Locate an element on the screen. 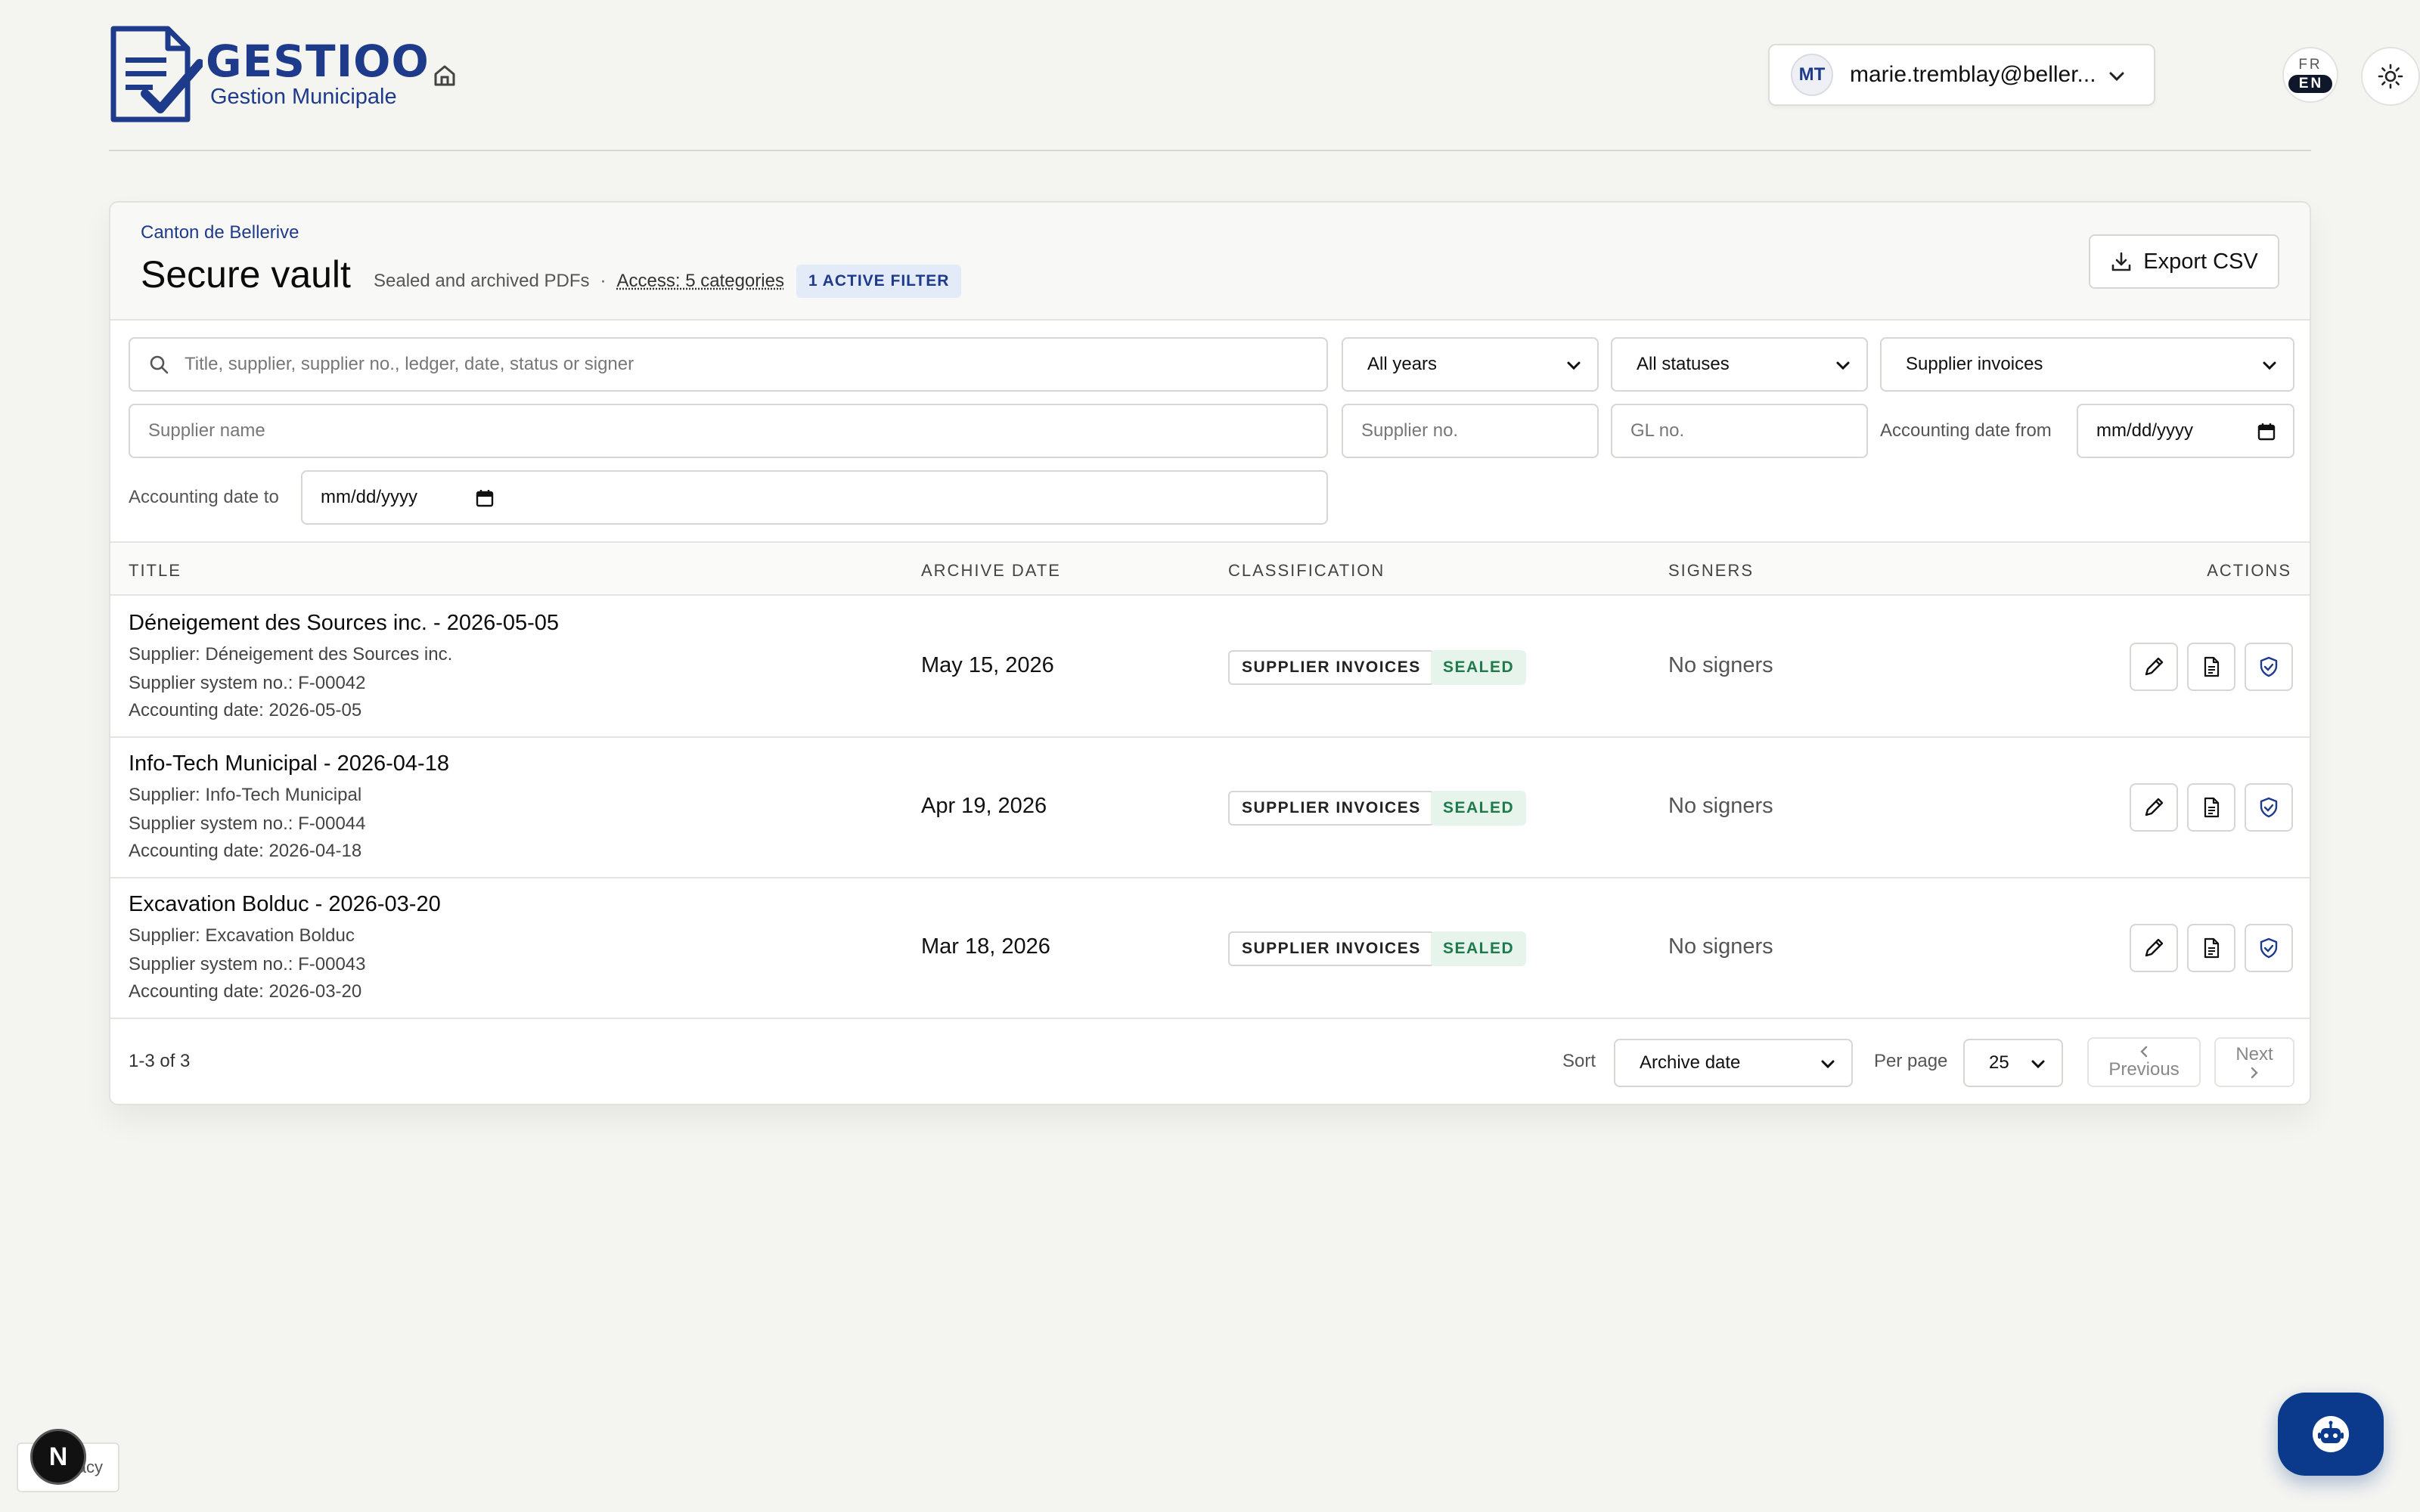 This screenshot has width=2420, height=1512. supplier-no-placeholder: Supplier no. is located at coordinates (1410, 430).